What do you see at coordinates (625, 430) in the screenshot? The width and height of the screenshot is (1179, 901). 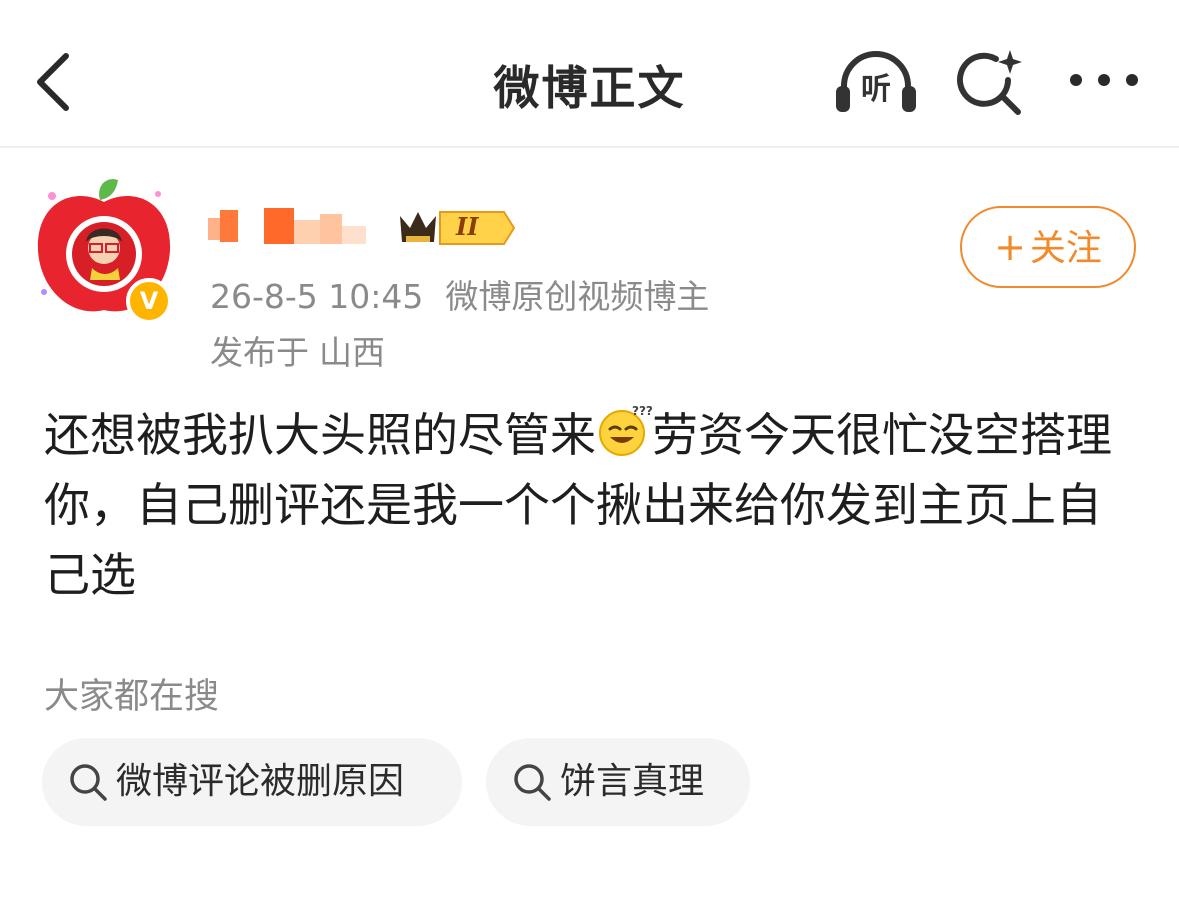 I see `thinking-grin-emoji: ???` at bounding box center [625, 430].